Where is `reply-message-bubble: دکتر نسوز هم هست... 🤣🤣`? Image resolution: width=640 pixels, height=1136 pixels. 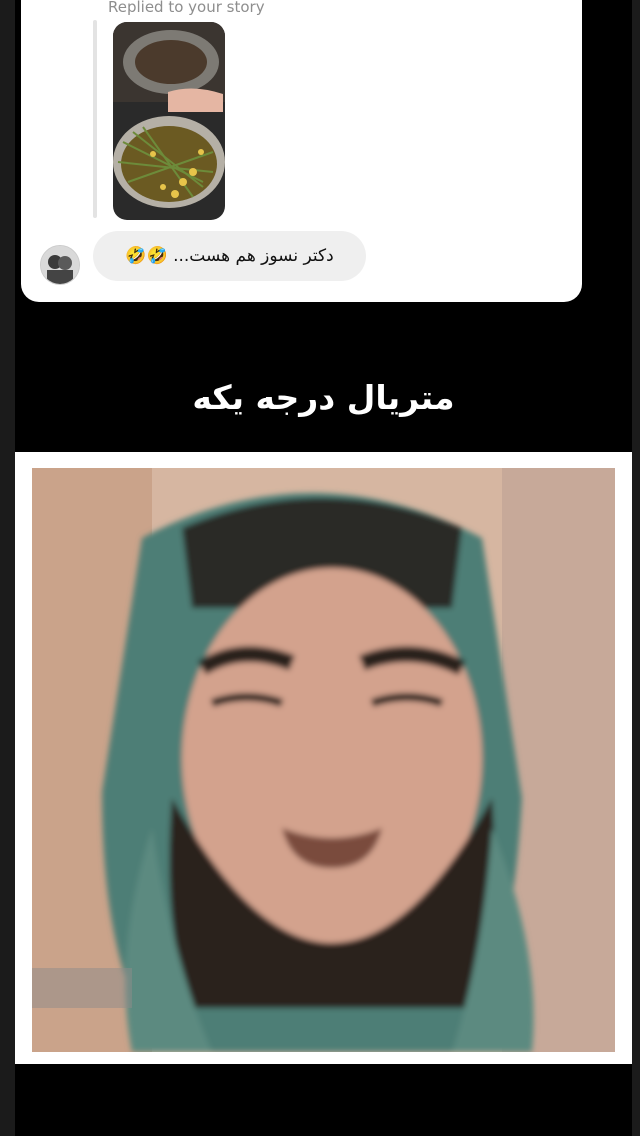
reply-message-bubble: دکتر نسوز هم هست... 🤣🤣 is located at coordinates (229, 256).